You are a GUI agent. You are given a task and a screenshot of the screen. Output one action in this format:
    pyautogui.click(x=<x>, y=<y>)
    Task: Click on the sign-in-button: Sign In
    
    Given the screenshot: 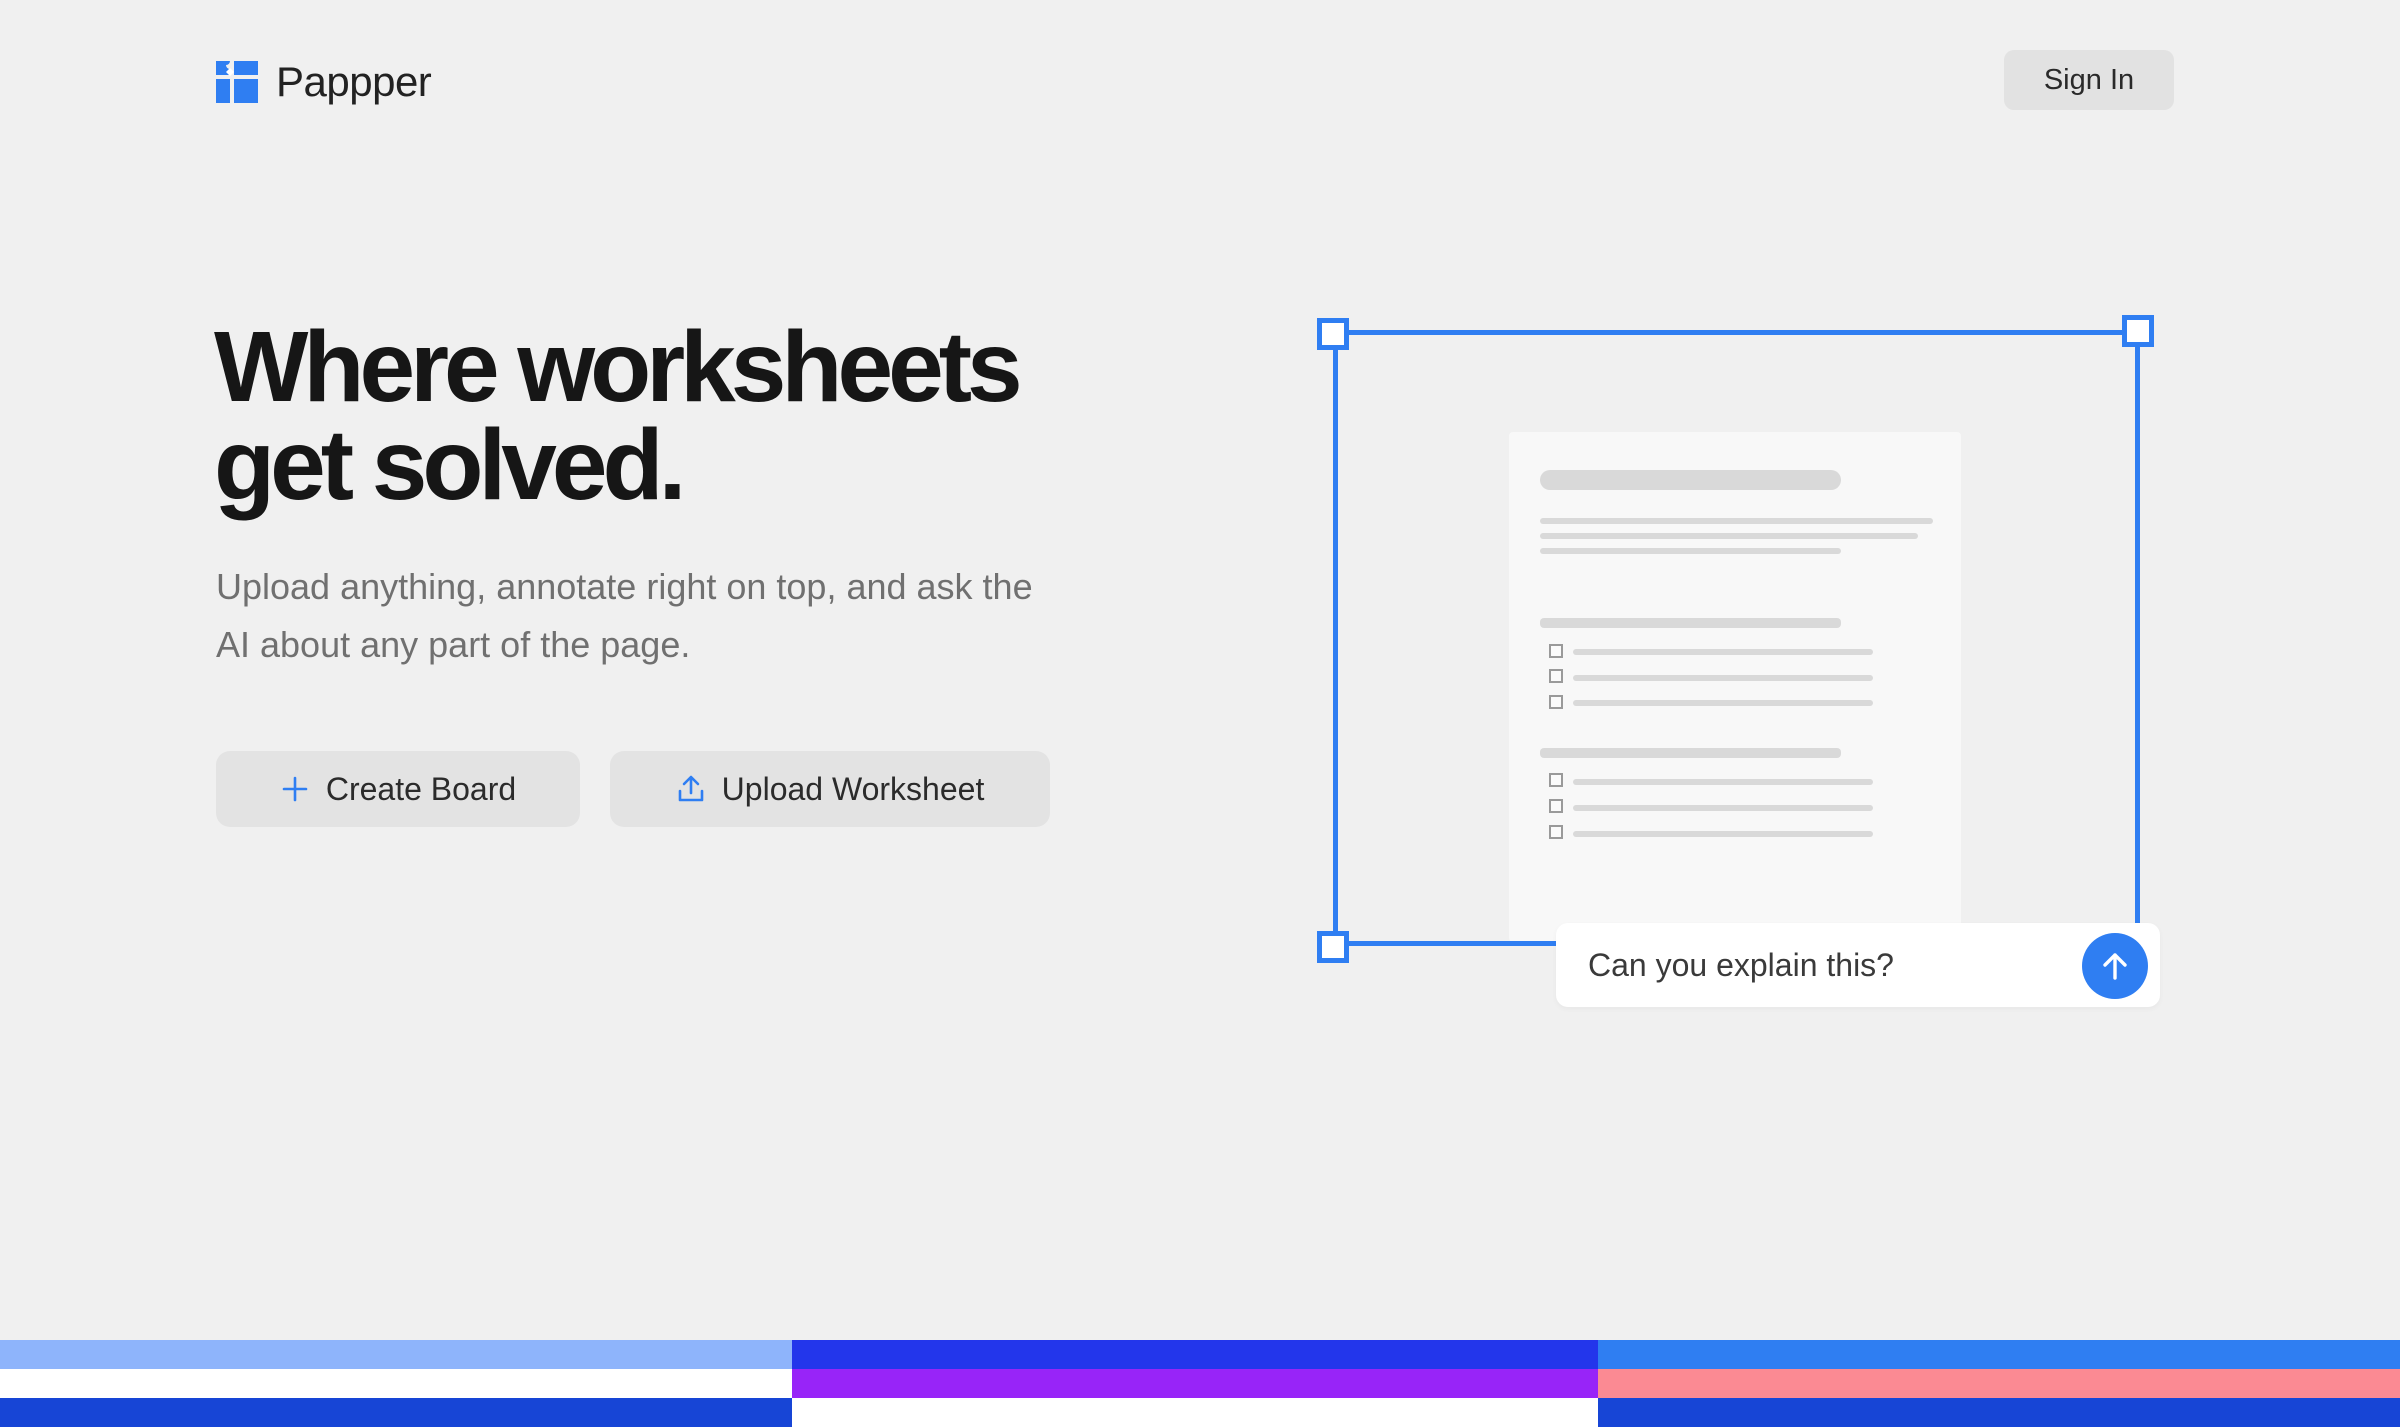 What is the action you would take?
    pyautogui.click(x=2089, y=80)
    